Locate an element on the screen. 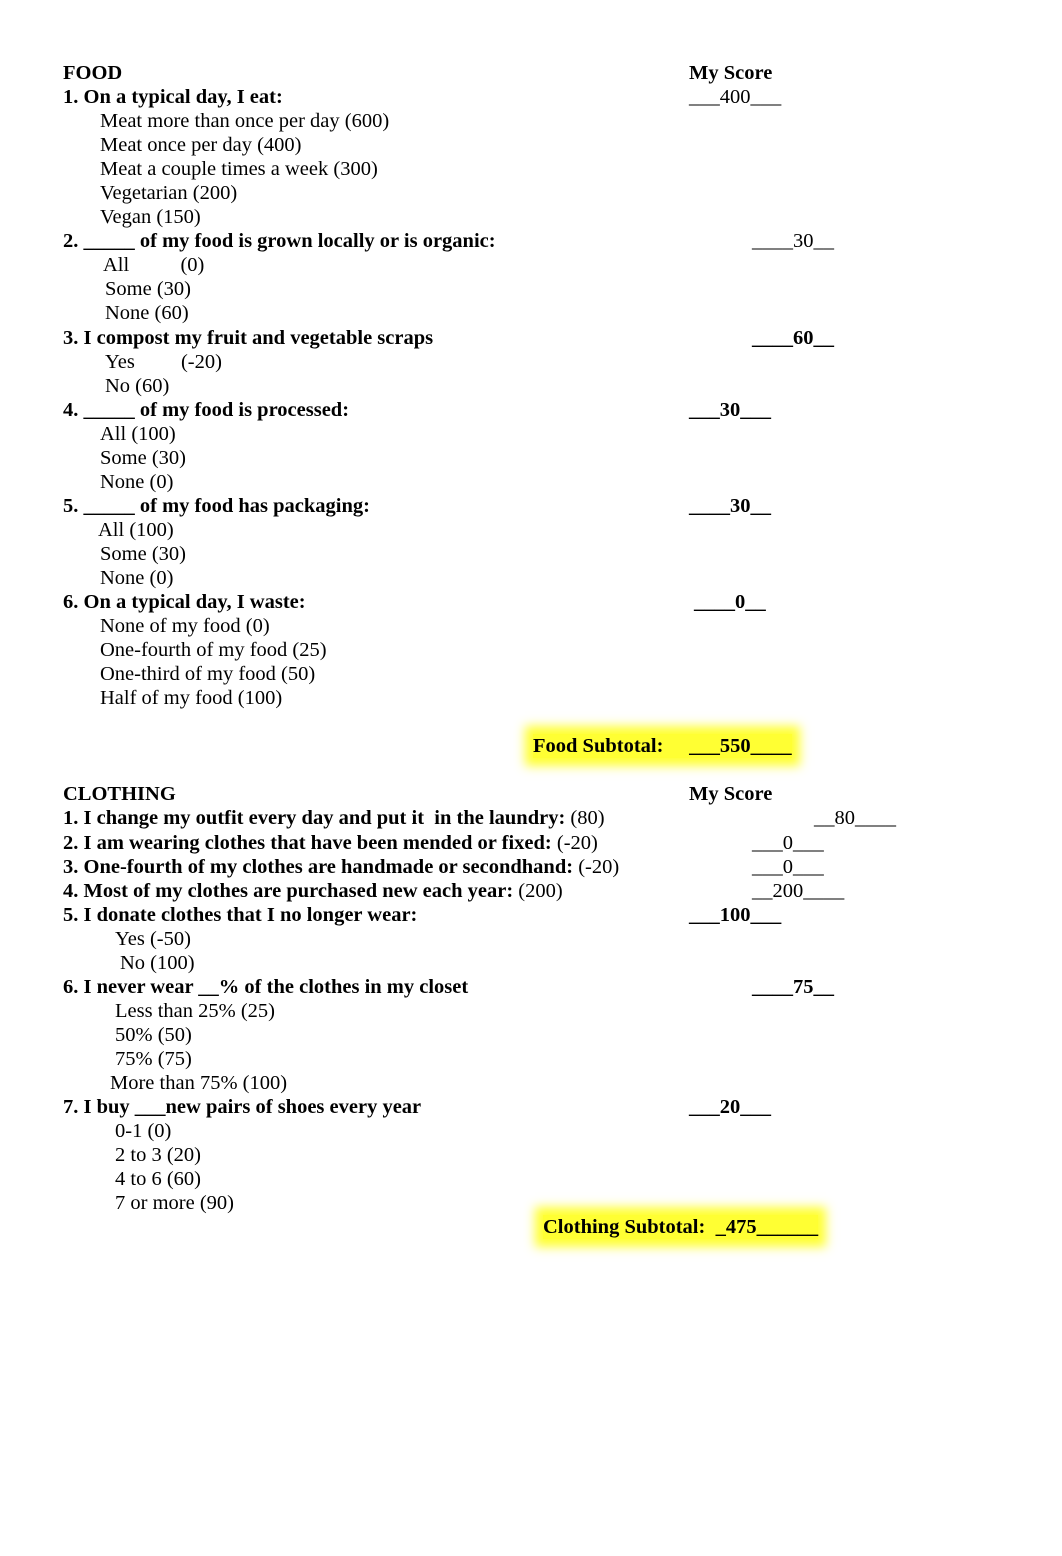 Image resolution: width=1062 pixels, height=1556 pixels. food-question-6: 6. On a typical day, I waste: ____0__ is located at coordinates (531, 602).